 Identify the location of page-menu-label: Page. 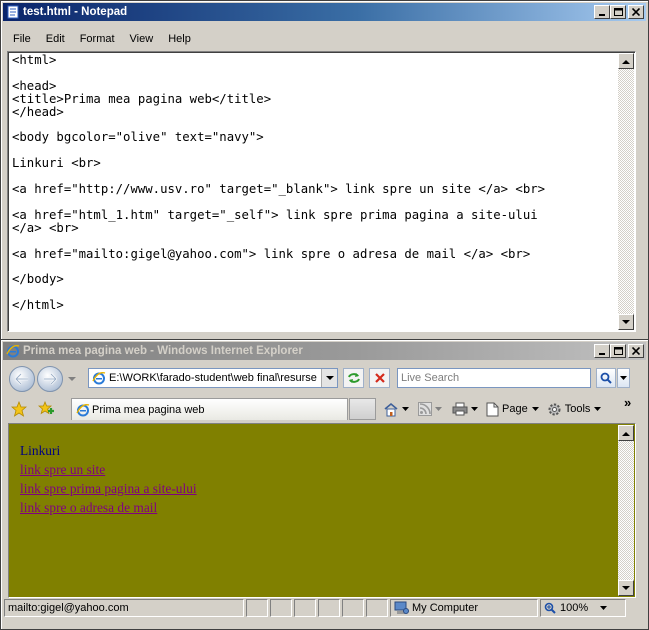
(515, 409).